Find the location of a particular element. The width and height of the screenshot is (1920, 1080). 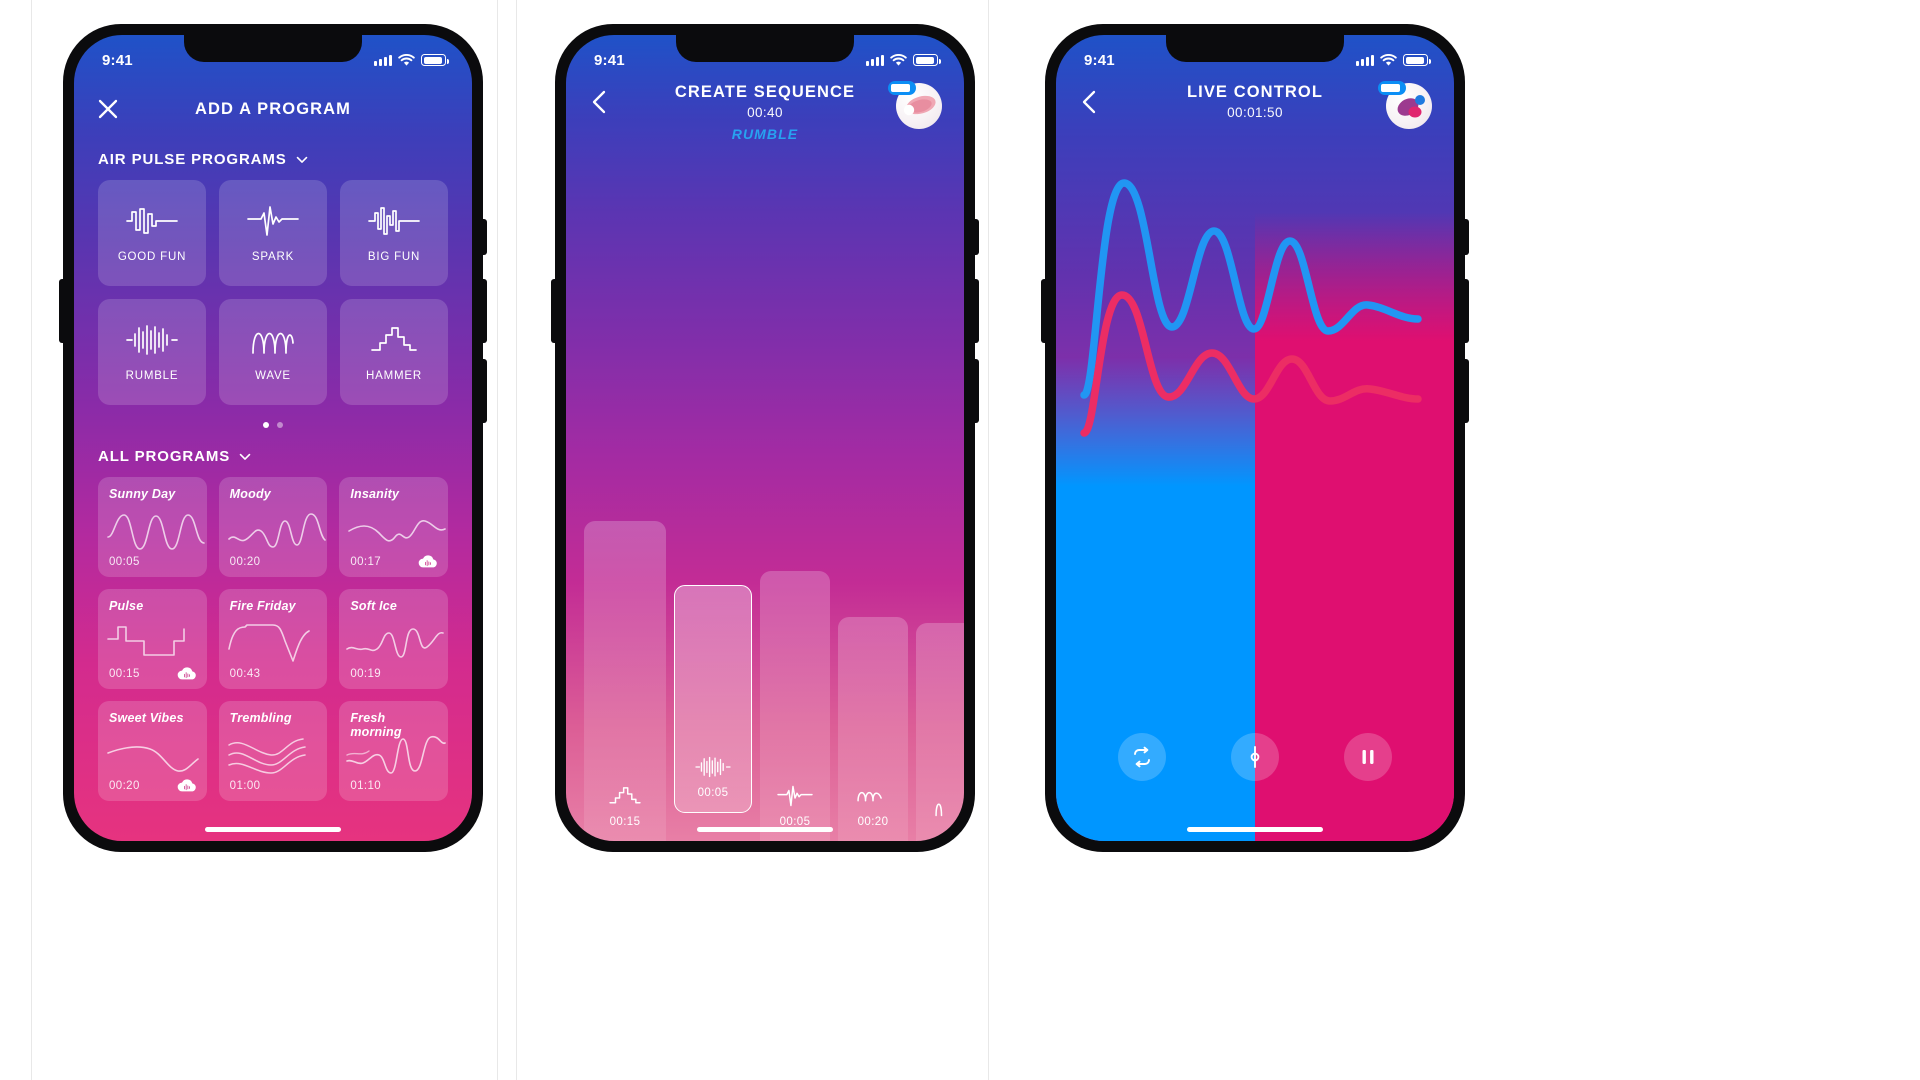

program-card: Sunny Day 00:05 is located at coordinates (152, 527).